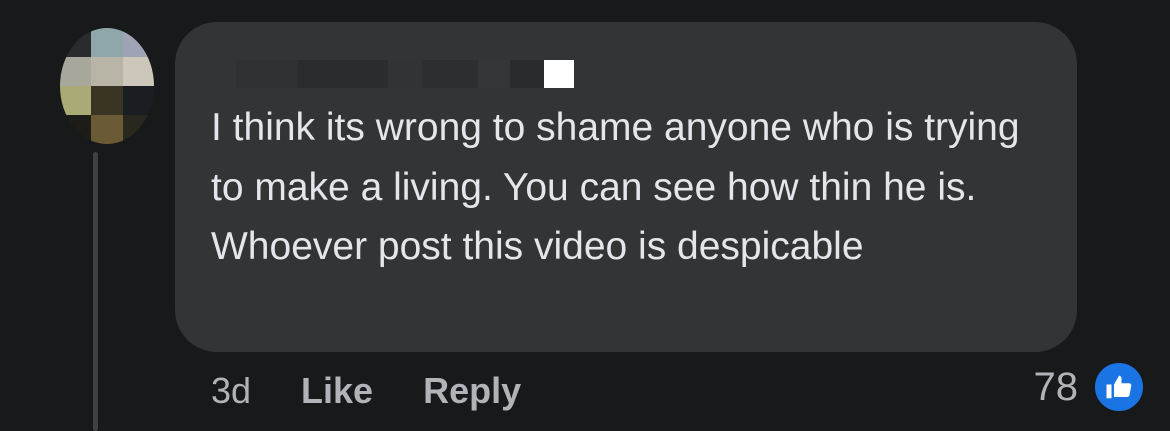 This screenshot has width=1170, height=431. I want to click on timestamp: 3d, so click(231, 391).